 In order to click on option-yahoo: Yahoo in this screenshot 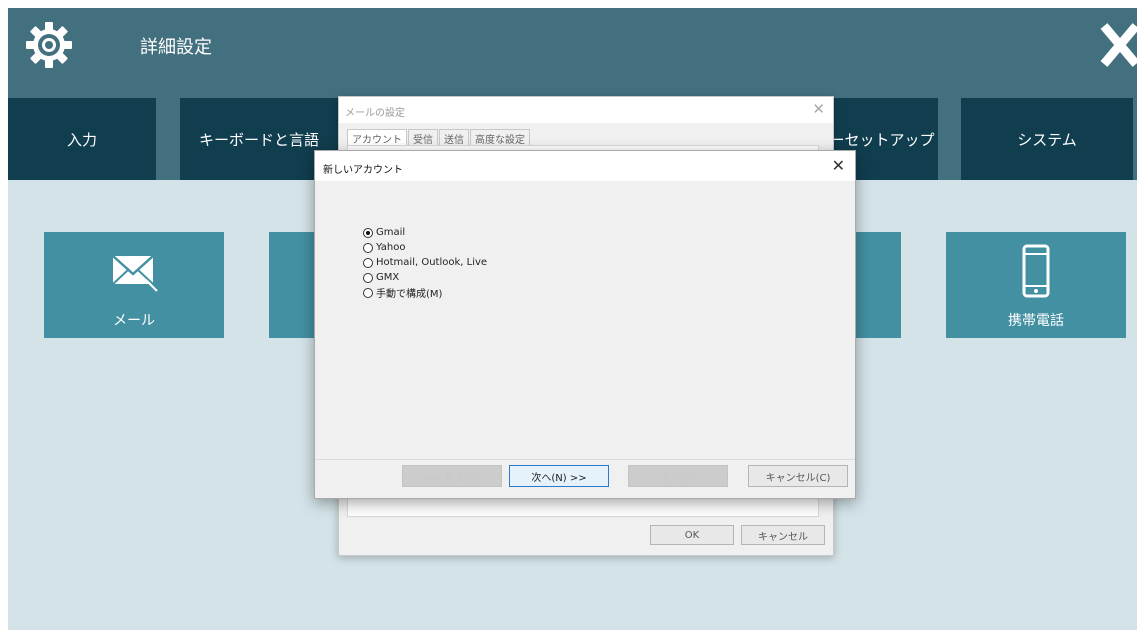, I will do `click(425, 247)`.